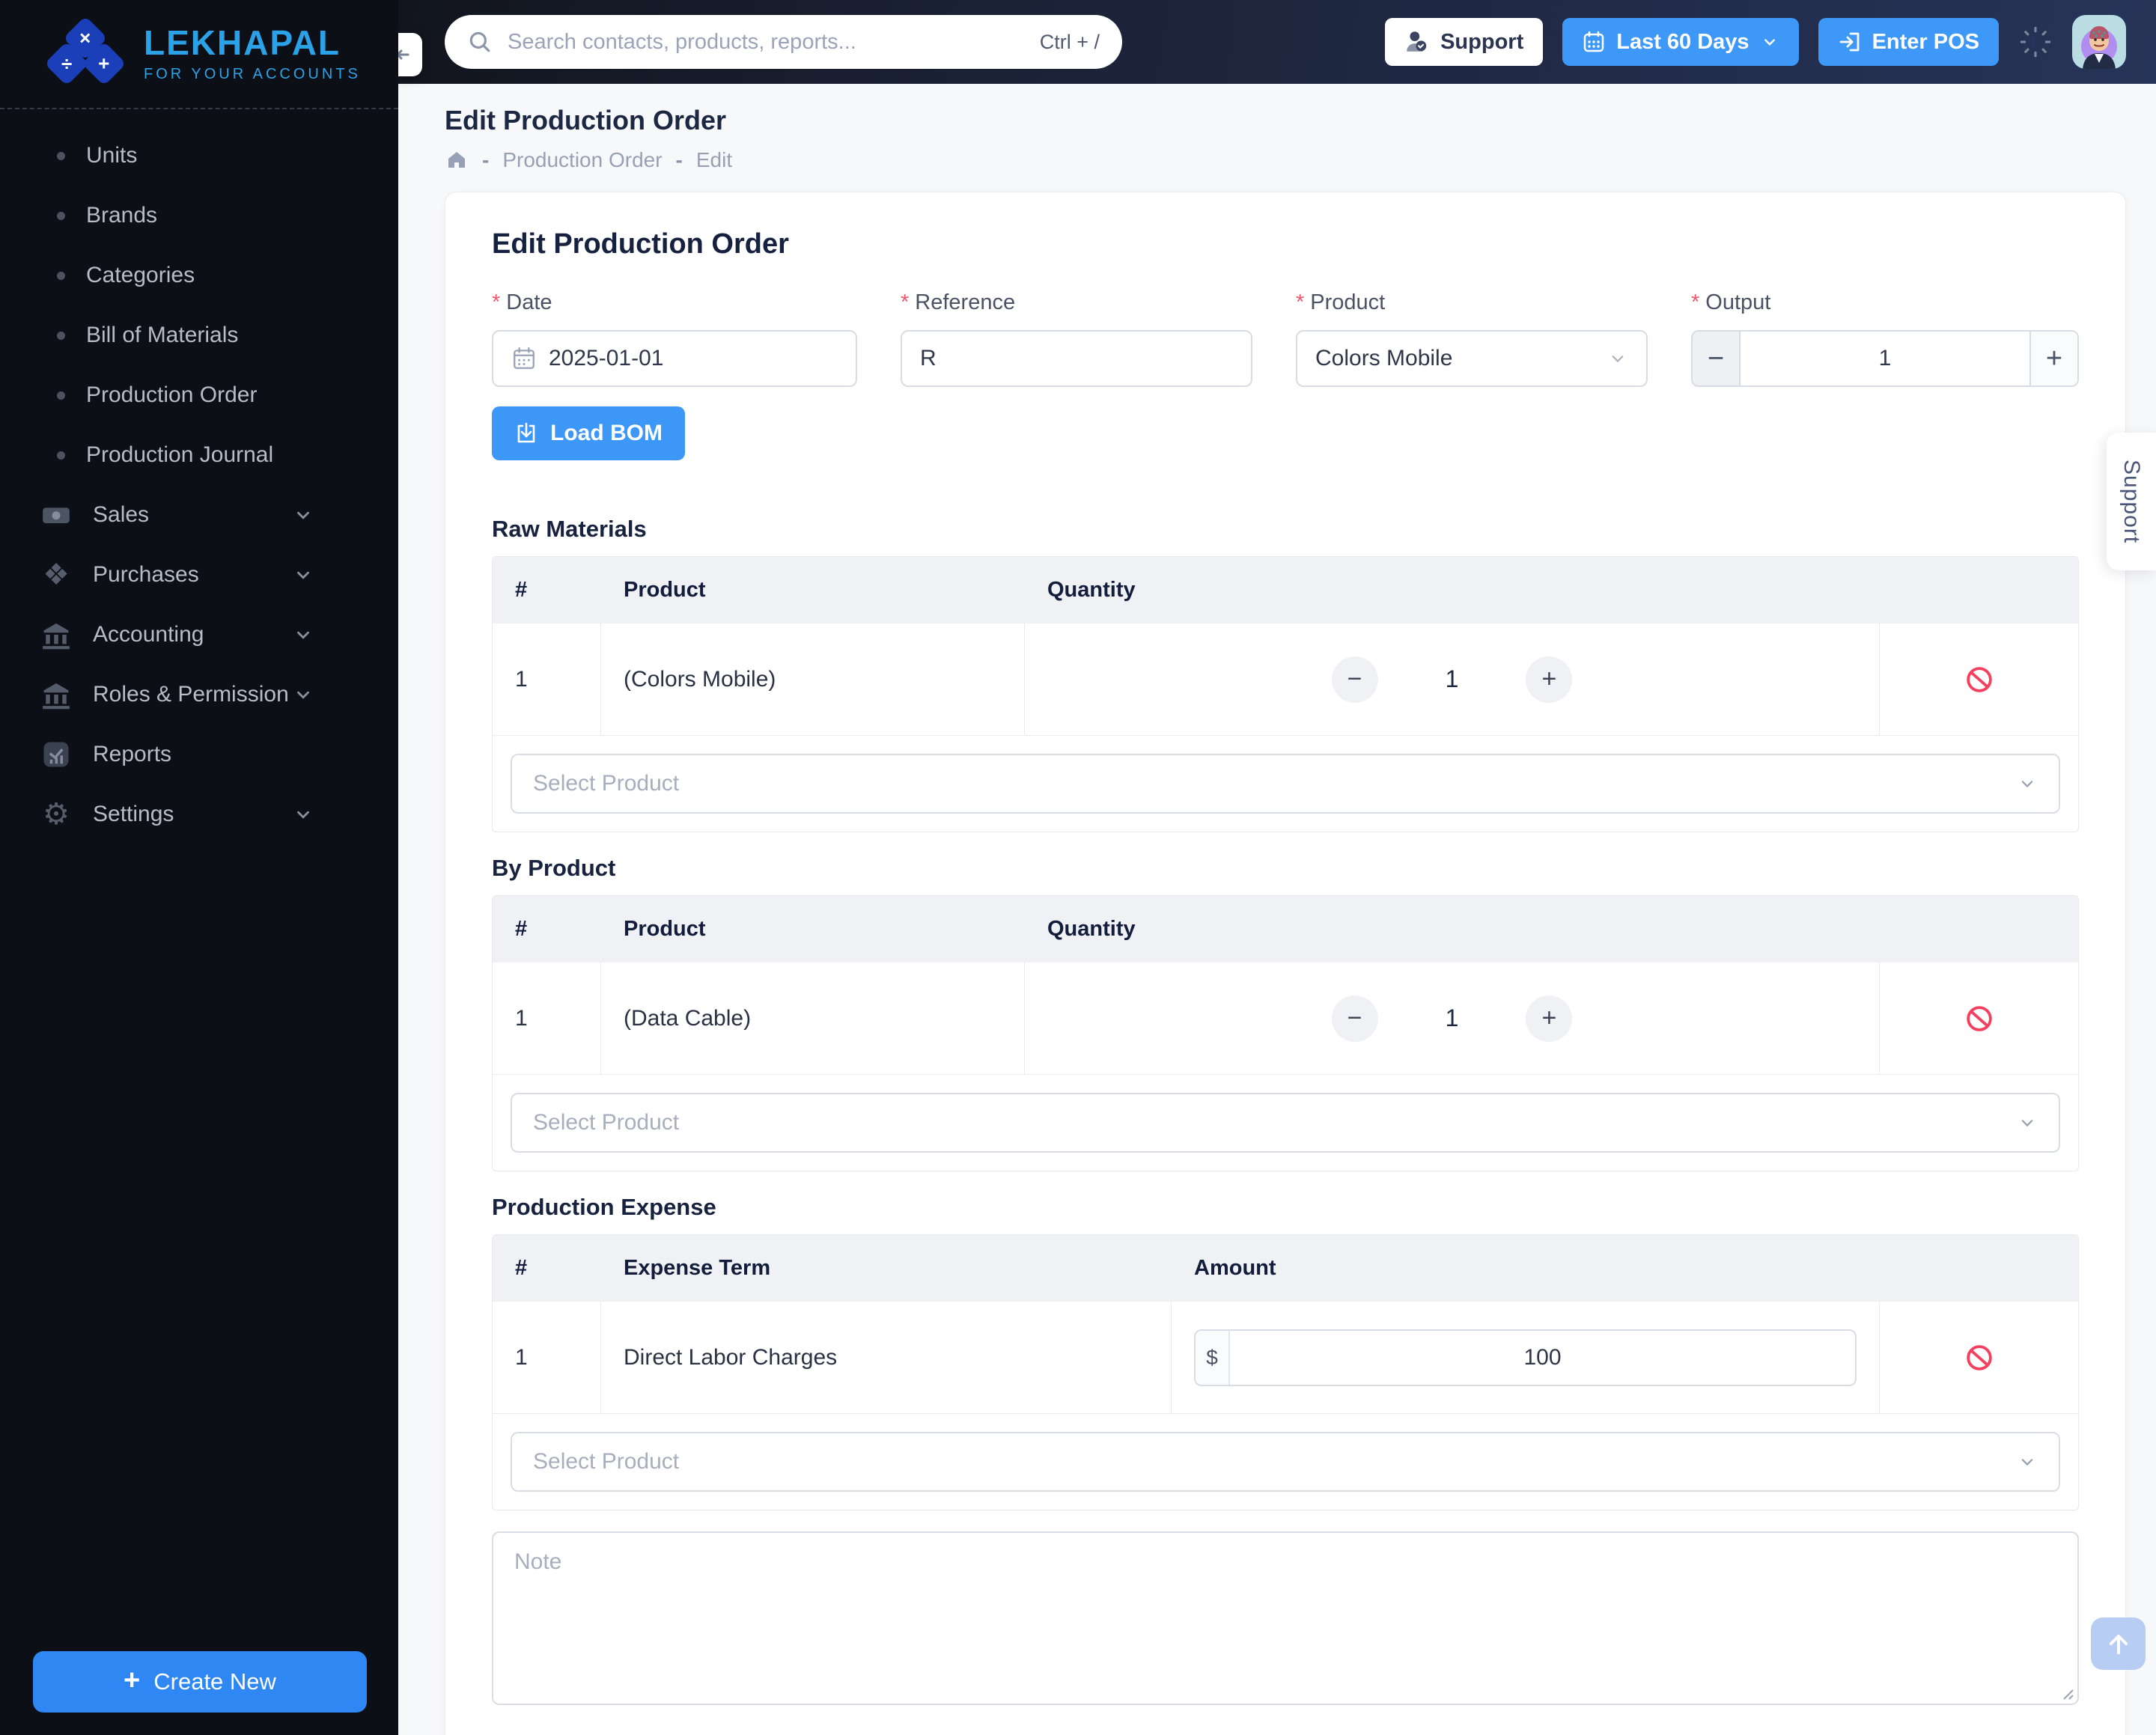 This screenshot has width=2156, height=1735. I want to click on avatar, so click(2099, 42).